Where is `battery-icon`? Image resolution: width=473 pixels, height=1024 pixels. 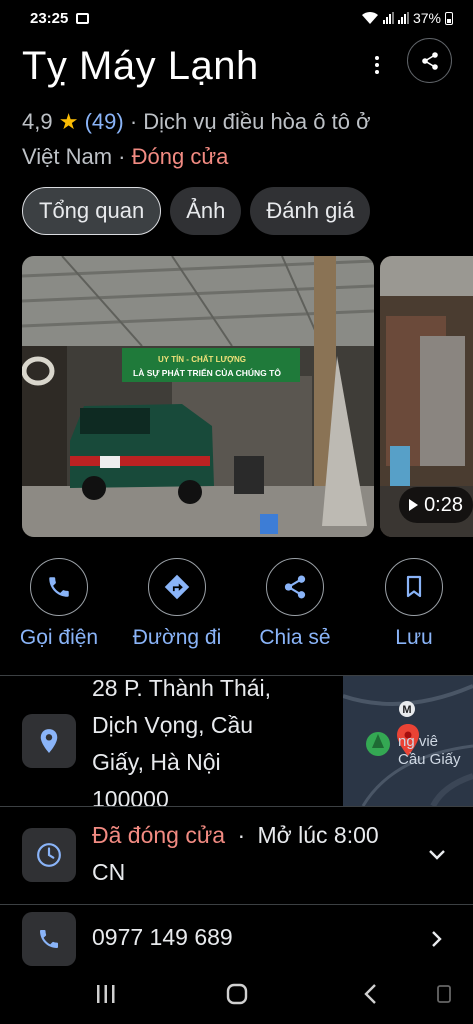
battery-icon is located at coordinates (449, 18).